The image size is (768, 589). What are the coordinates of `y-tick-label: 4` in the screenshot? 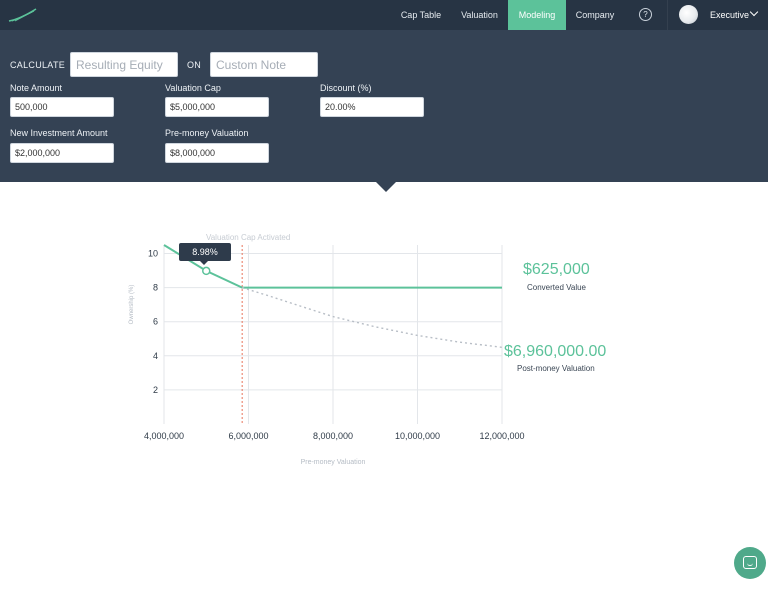 It's located at (155, 356).